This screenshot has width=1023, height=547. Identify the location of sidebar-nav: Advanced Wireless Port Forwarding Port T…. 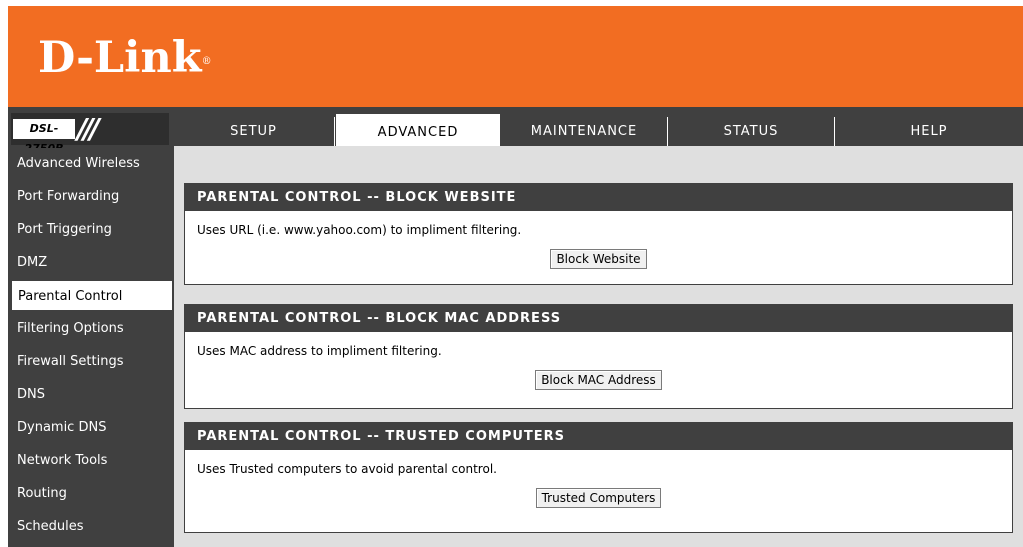
(92, 346).